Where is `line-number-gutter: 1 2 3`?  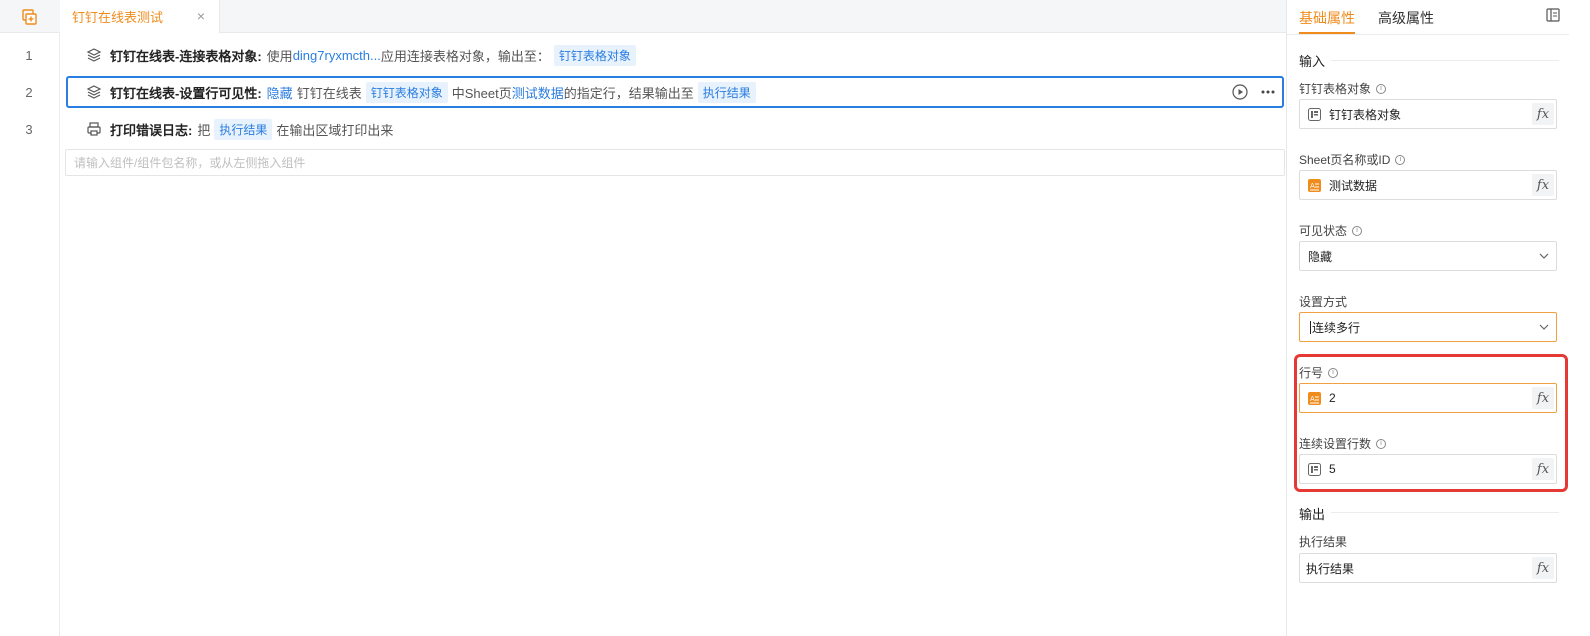 line-number-gutter: 1 2 3 is located at coordinates (30, 334).